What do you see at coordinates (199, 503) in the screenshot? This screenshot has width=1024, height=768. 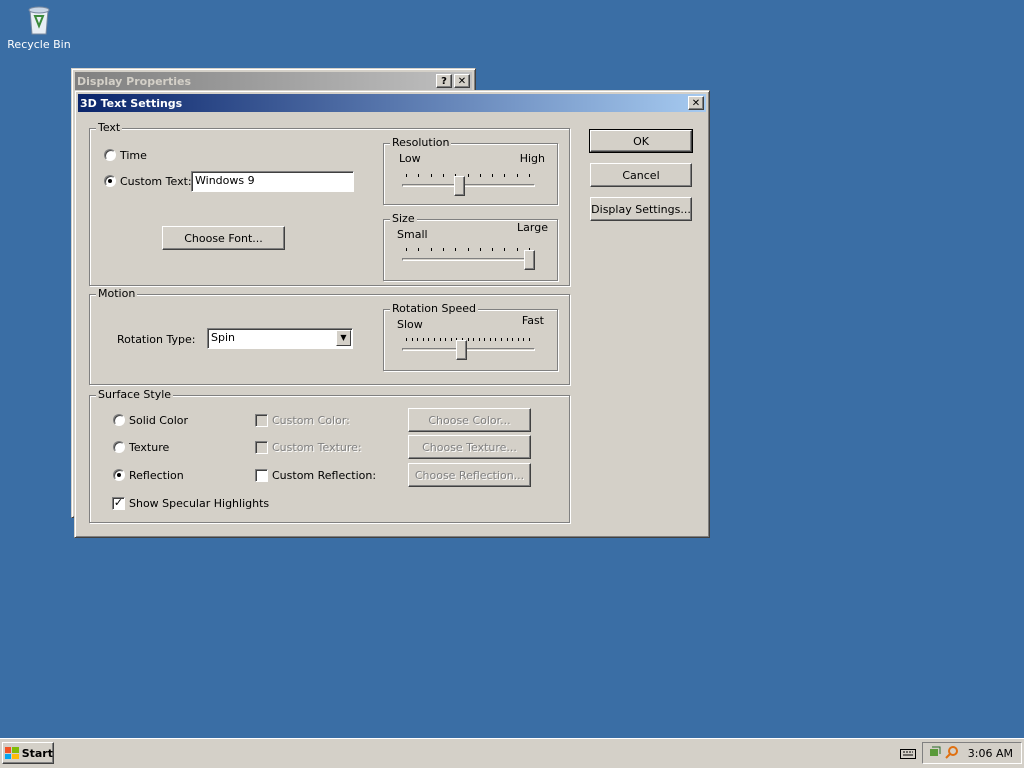 I see `show-specular-label: Show Specular Highlights` at bounding box center [199, 503].